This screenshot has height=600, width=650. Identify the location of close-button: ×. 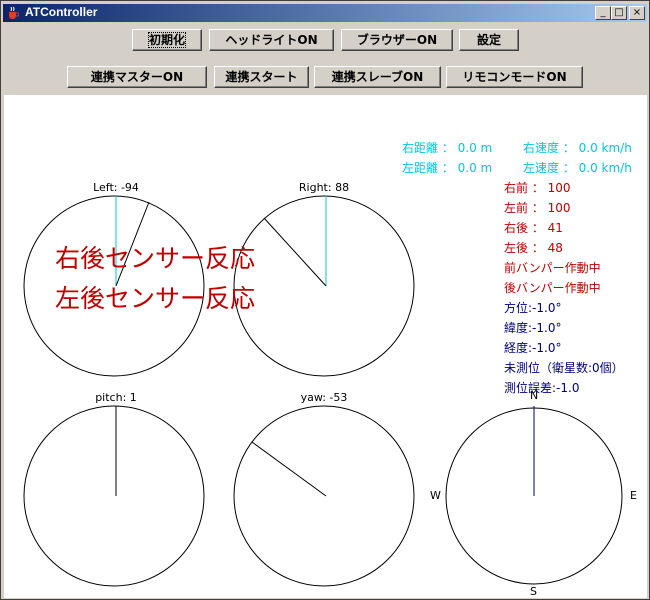
(637, 13).